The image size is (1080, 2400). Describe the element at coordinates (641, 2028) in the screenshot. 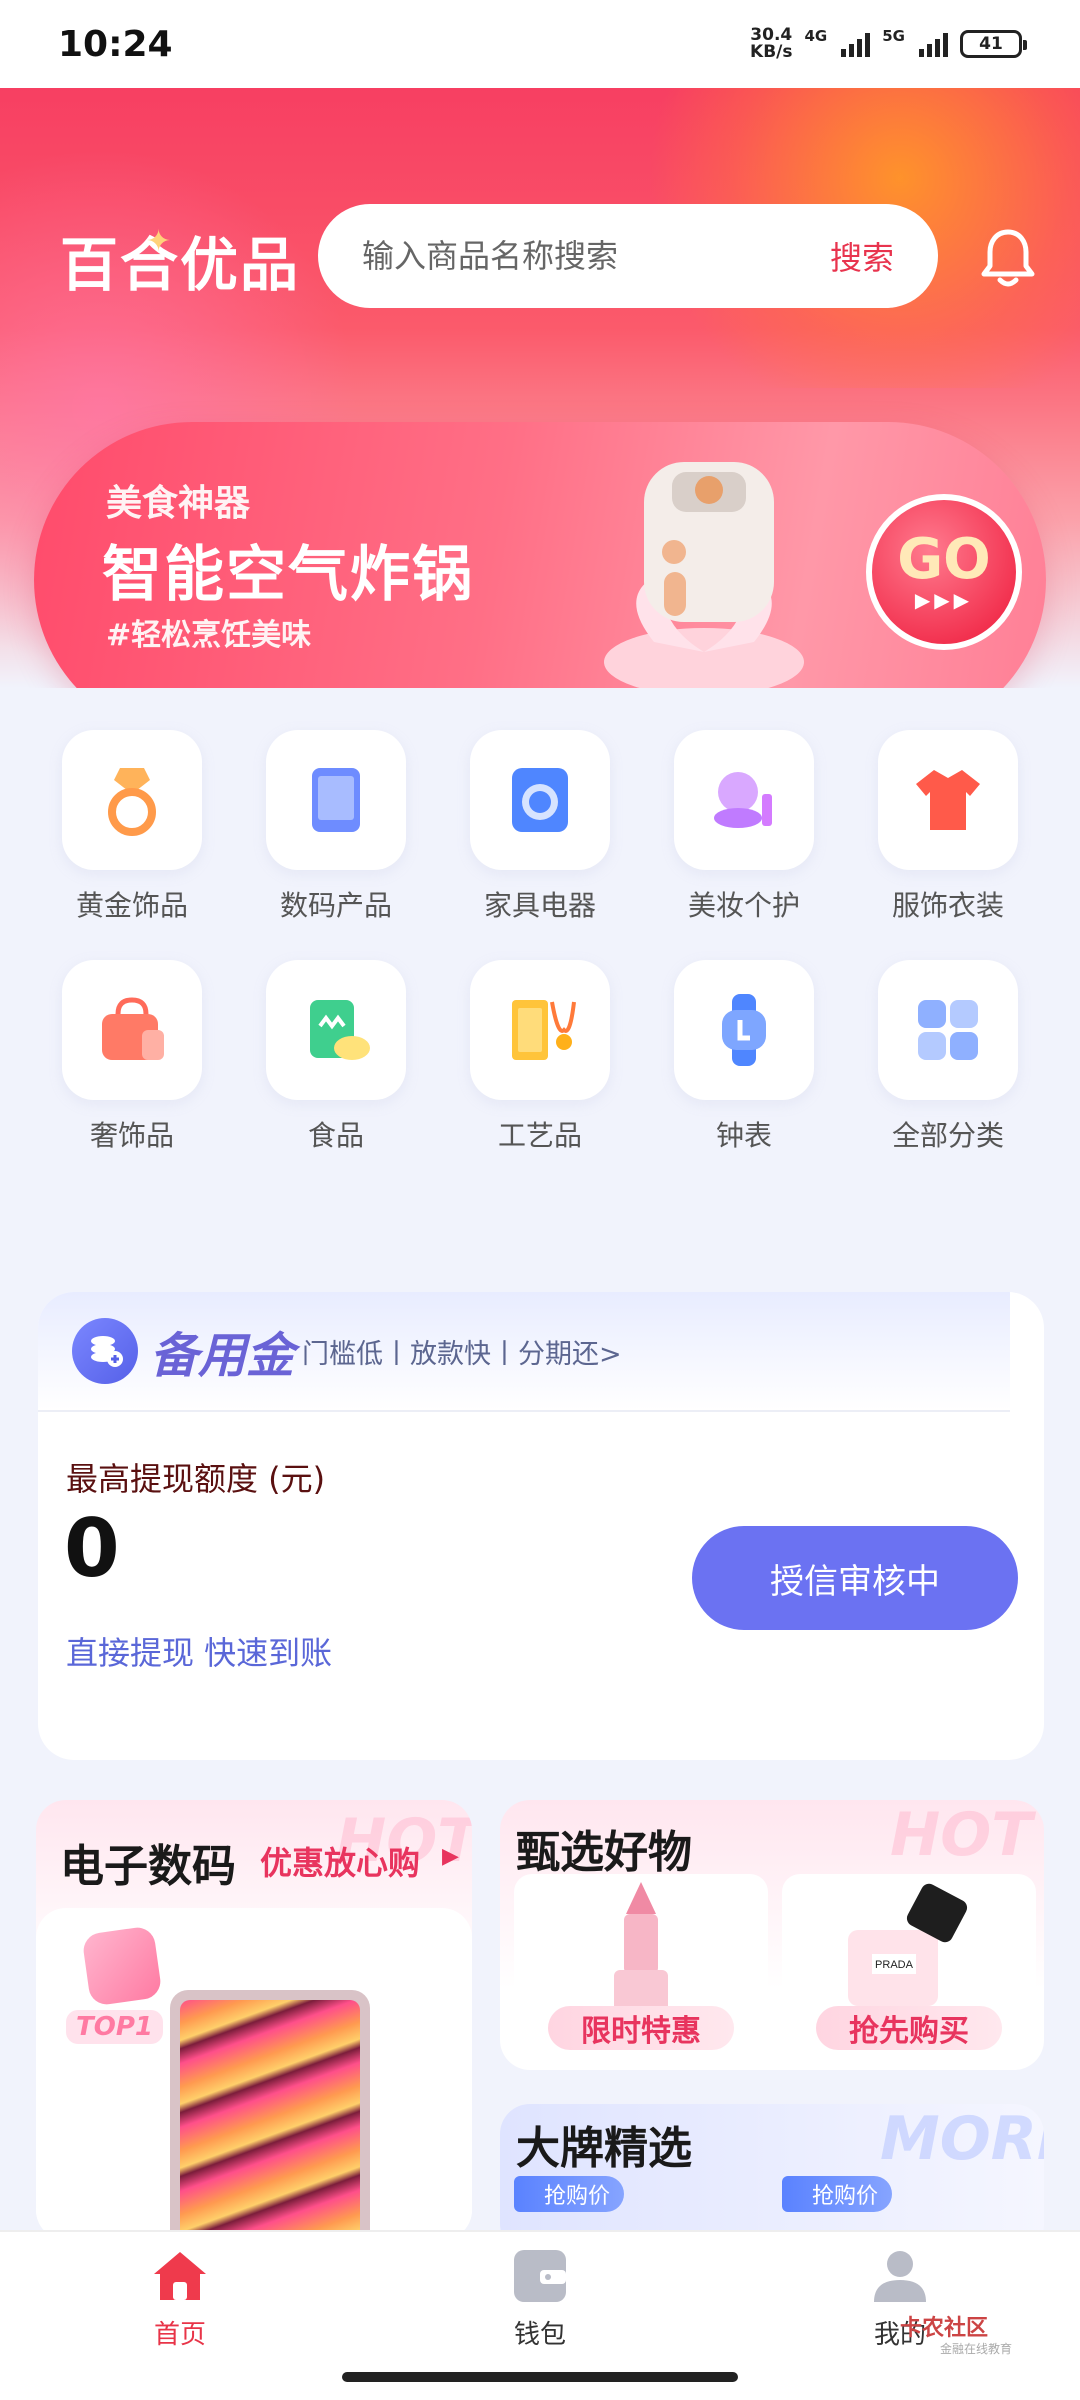

I see `limited-offer-tag: 限时特惠` at that location.